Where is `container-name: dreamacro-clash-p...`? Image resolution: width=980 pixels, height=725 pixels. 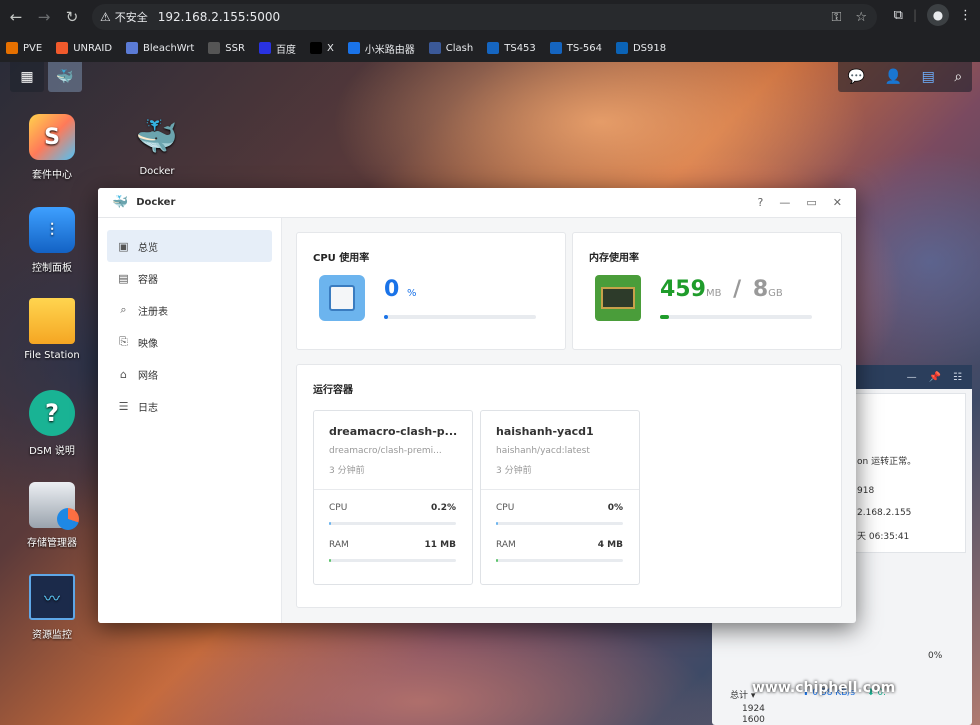 container-name: dreamacro-clash-p... is located at coordinates (393, 431).